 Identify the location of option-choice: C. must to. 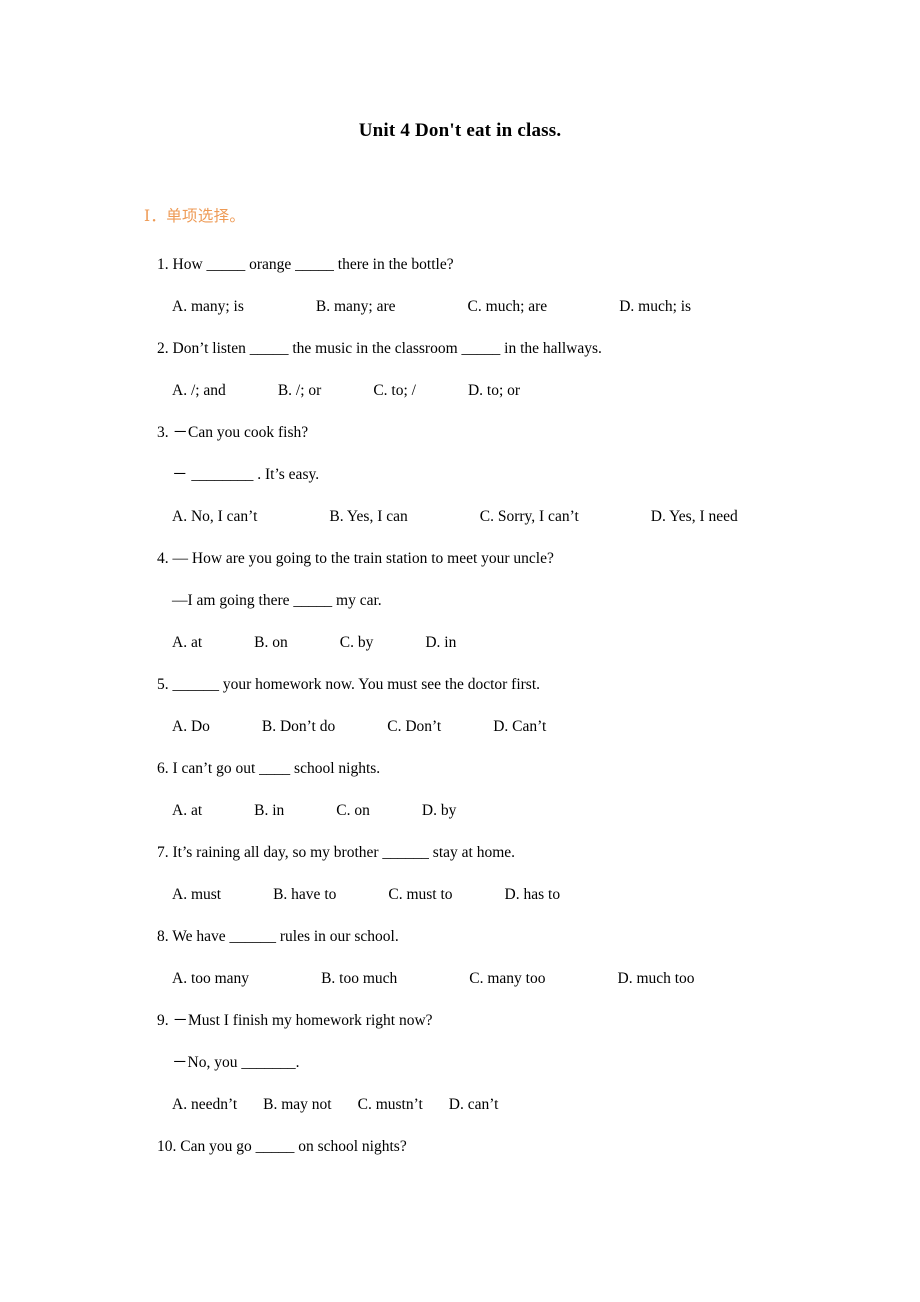
(420, 895).